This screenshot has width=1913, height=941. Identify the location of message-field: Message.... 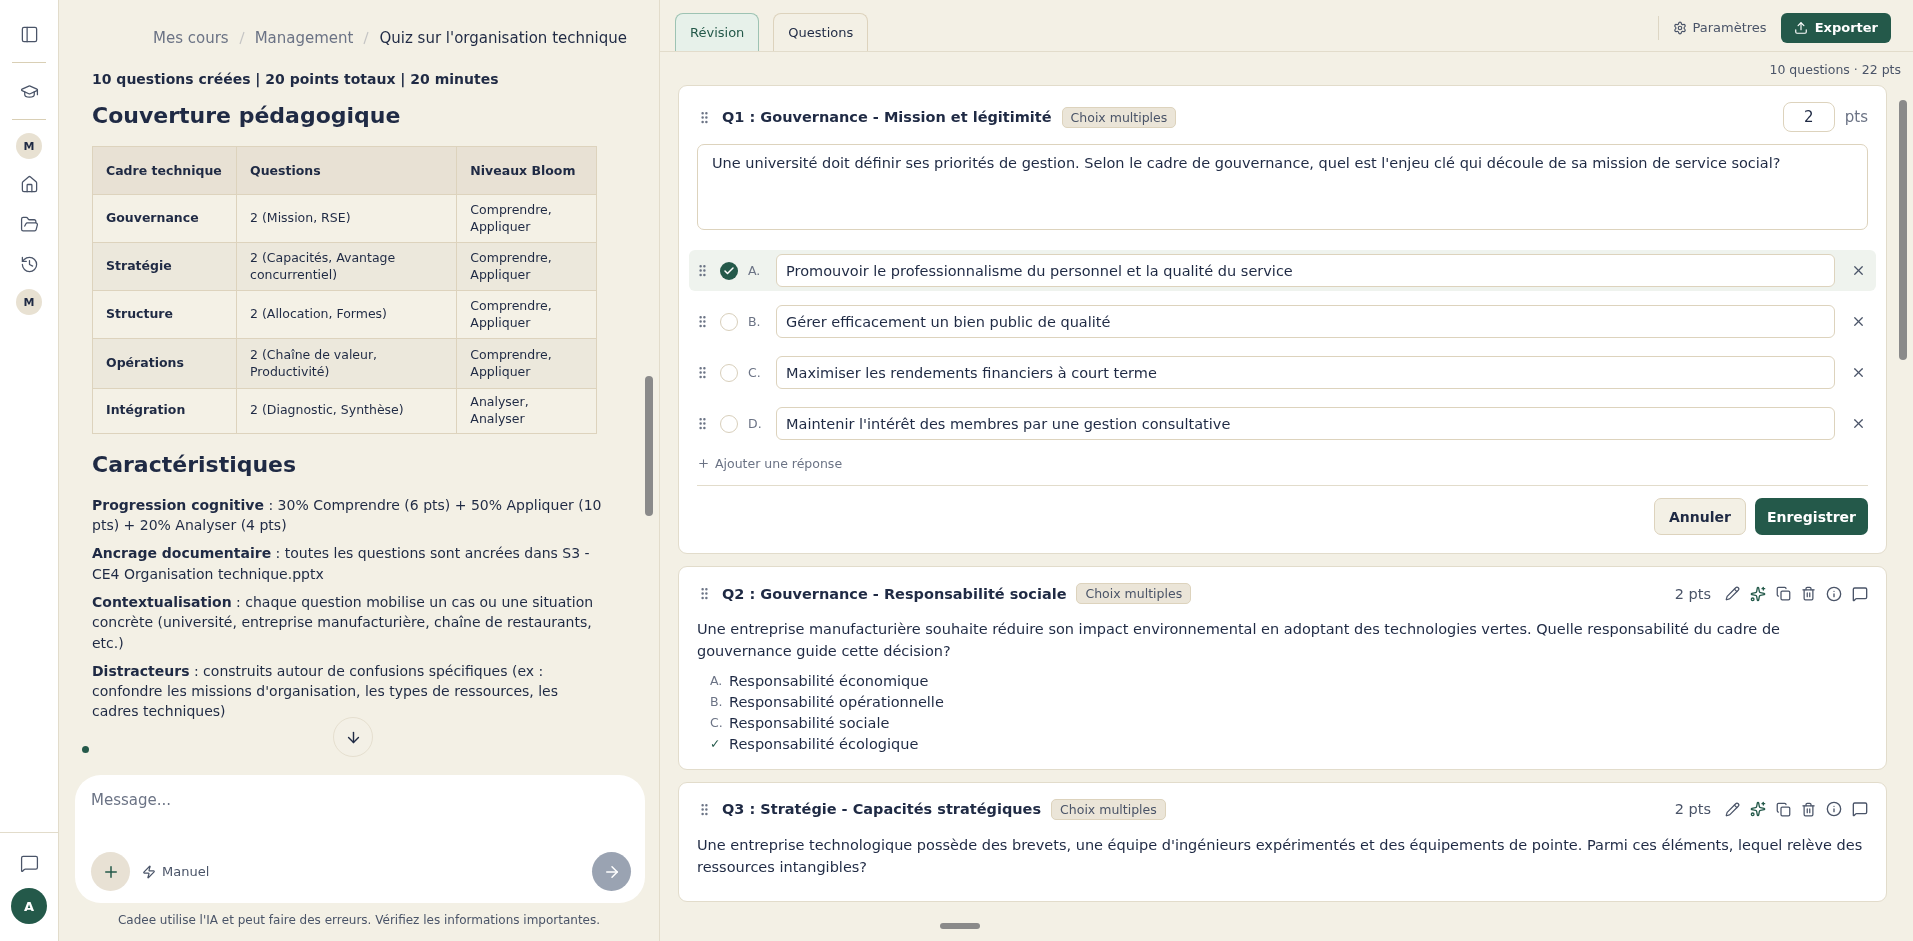
(361, 800).